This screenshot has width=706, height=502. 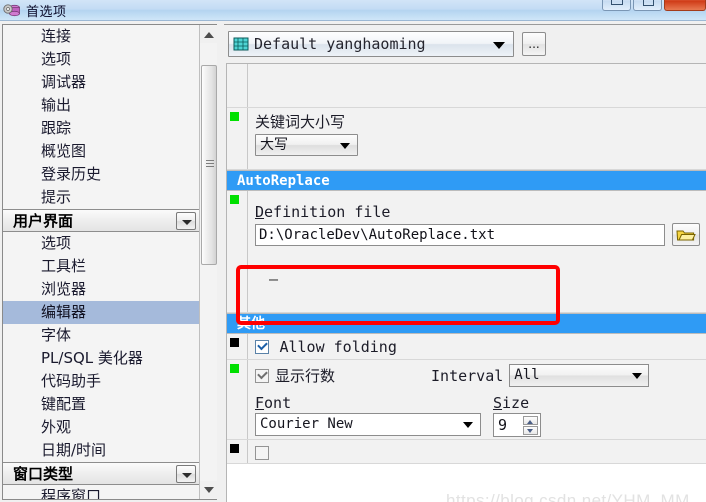 What do you see at coordinates (71, 174) in the screenshot?
I see `sidebar-item-label: 登录历史` at bounding box center [71, 174].